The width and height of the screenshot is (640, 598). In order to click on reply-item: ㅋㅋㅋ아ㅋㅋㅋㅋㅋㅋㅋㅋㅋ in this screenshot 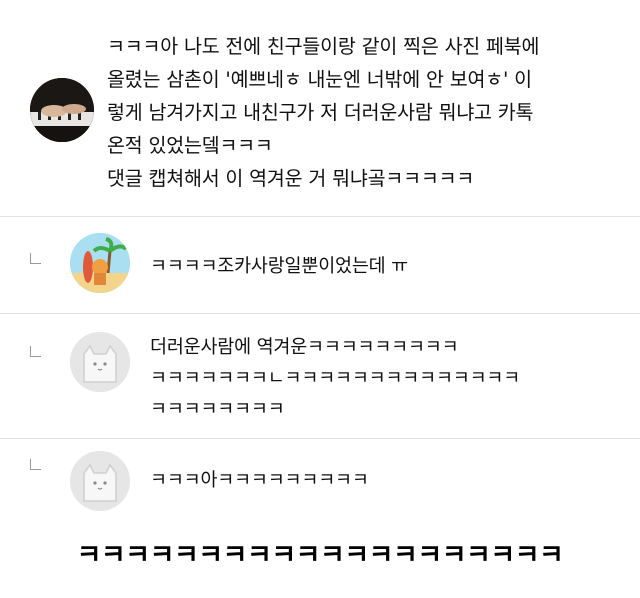, I will do `click(320, 479)`.